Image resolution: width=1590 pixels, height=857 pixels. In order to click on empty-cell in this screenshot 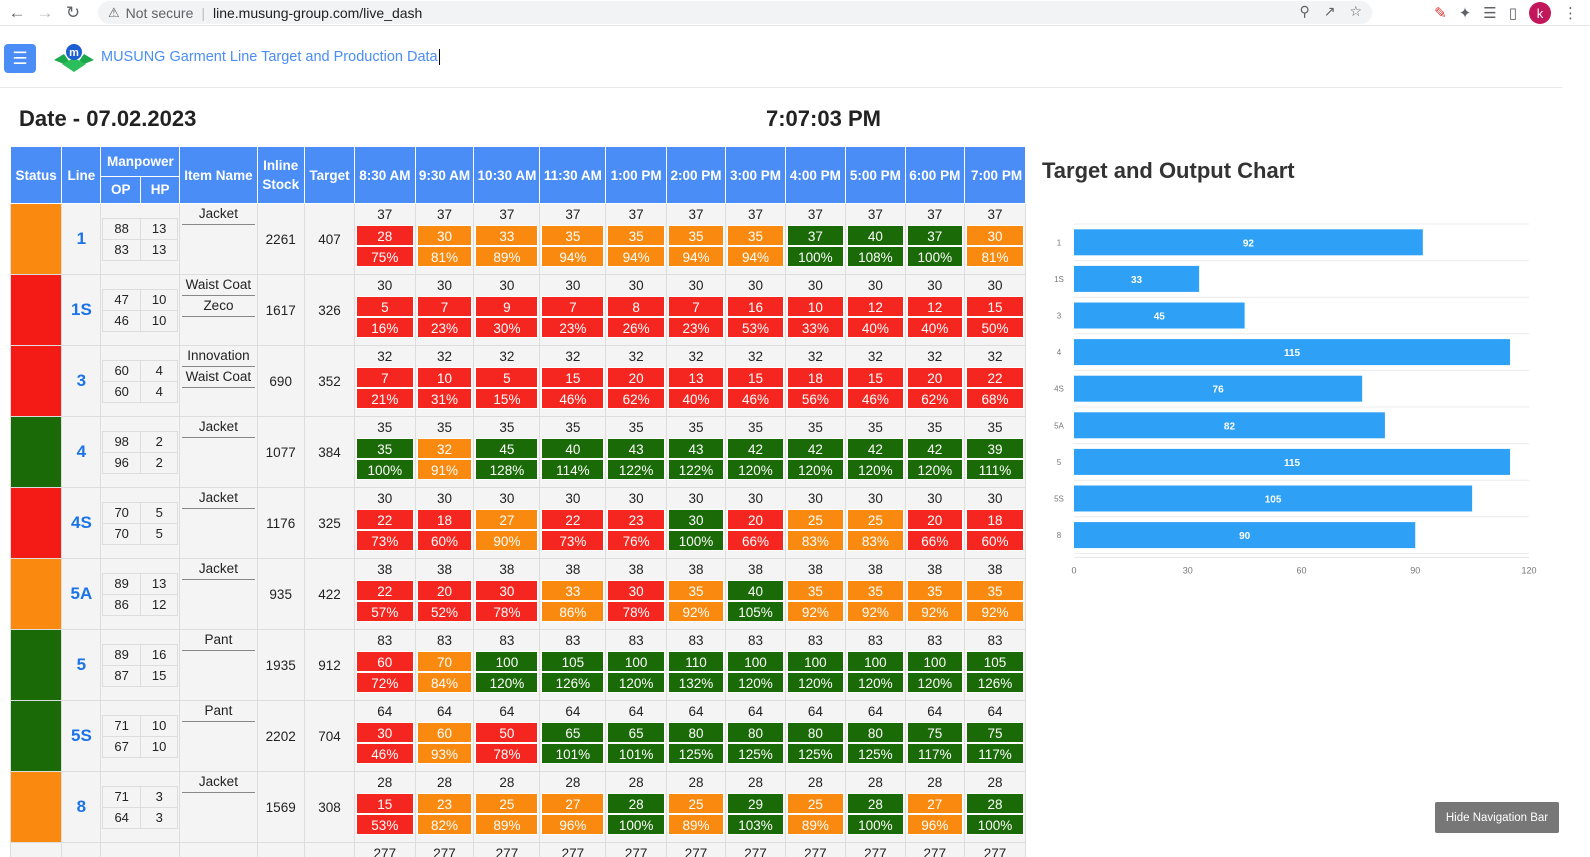, I will do `click(329, 849)`.